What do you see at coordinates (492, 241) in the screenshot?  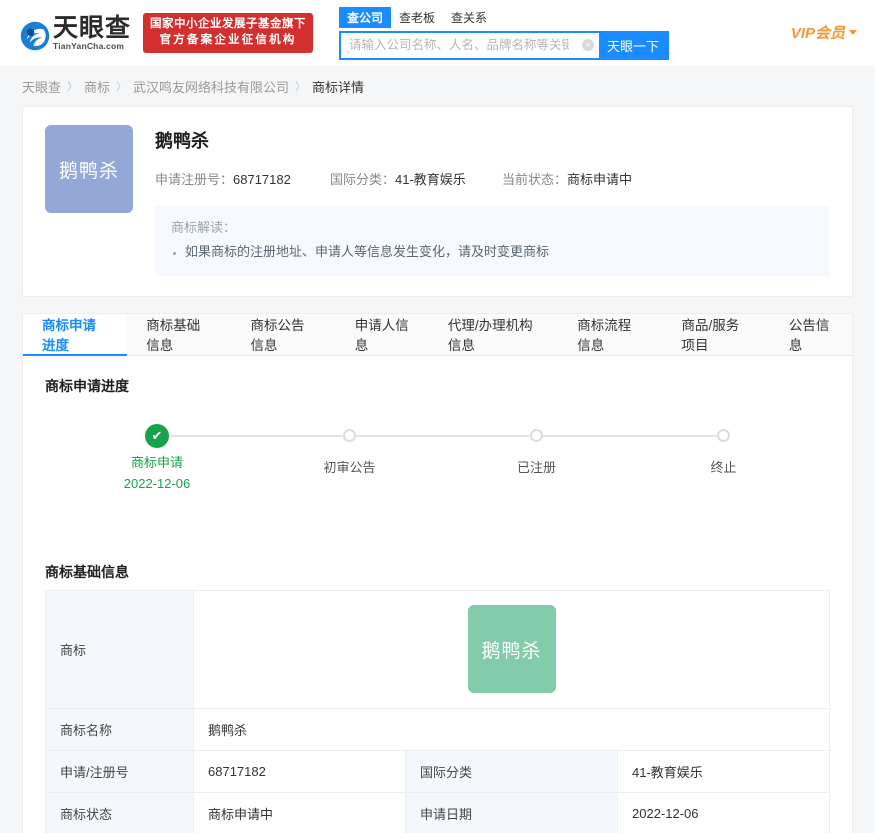 I see `trademark-interpretation-box: 商标解读： 如果商标的注册地址、申请人等信息发生变化，请及时变更商标` at bounding box center [492, 241].